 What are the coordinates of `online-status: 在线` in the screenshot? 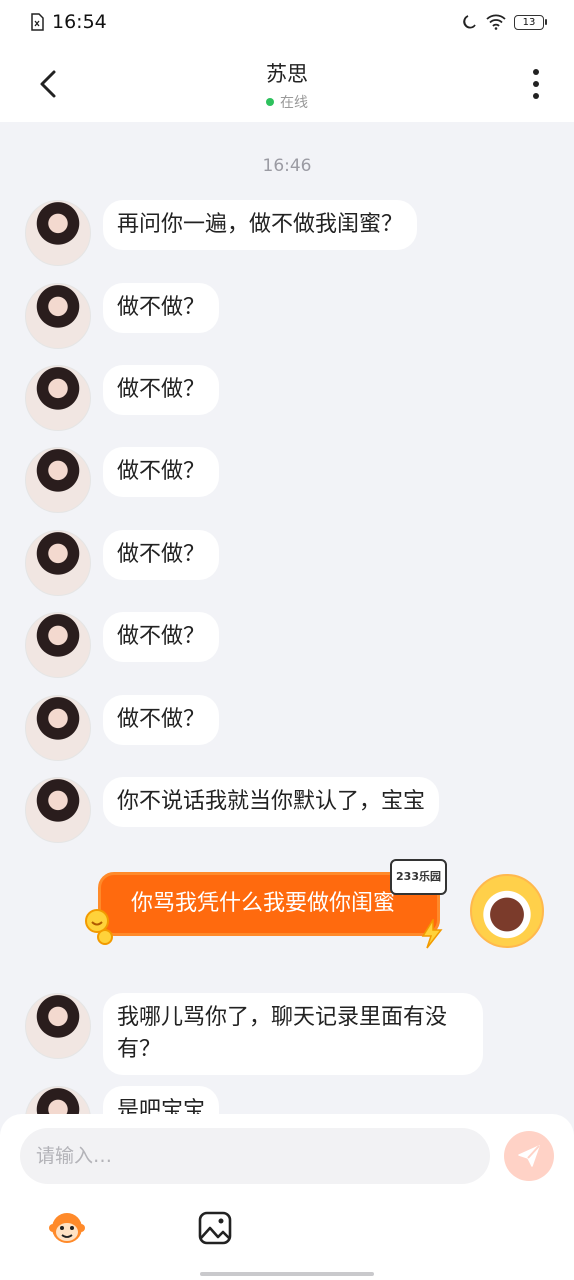 It's located at (287, 102).